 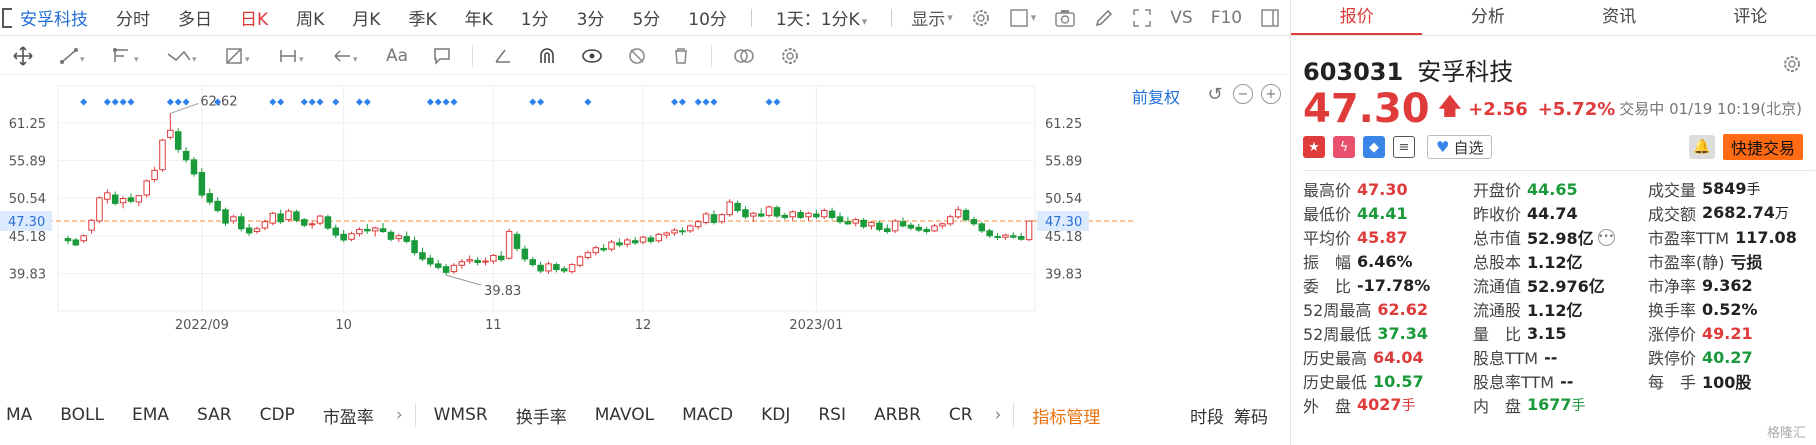 What do you see at coordinates (1344, 147) in the screenshot?
I see `margin-icon: ϟ` at bounding box center [1344, 147].